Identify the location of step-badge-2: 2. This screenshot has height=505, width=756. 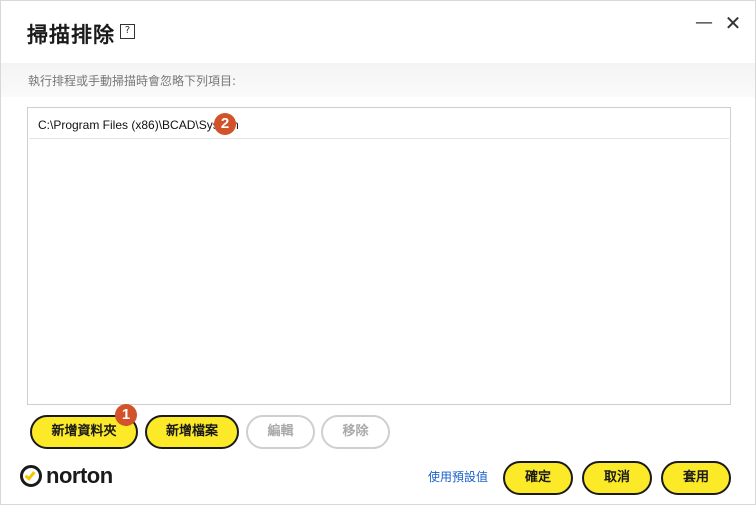
(225, 124).